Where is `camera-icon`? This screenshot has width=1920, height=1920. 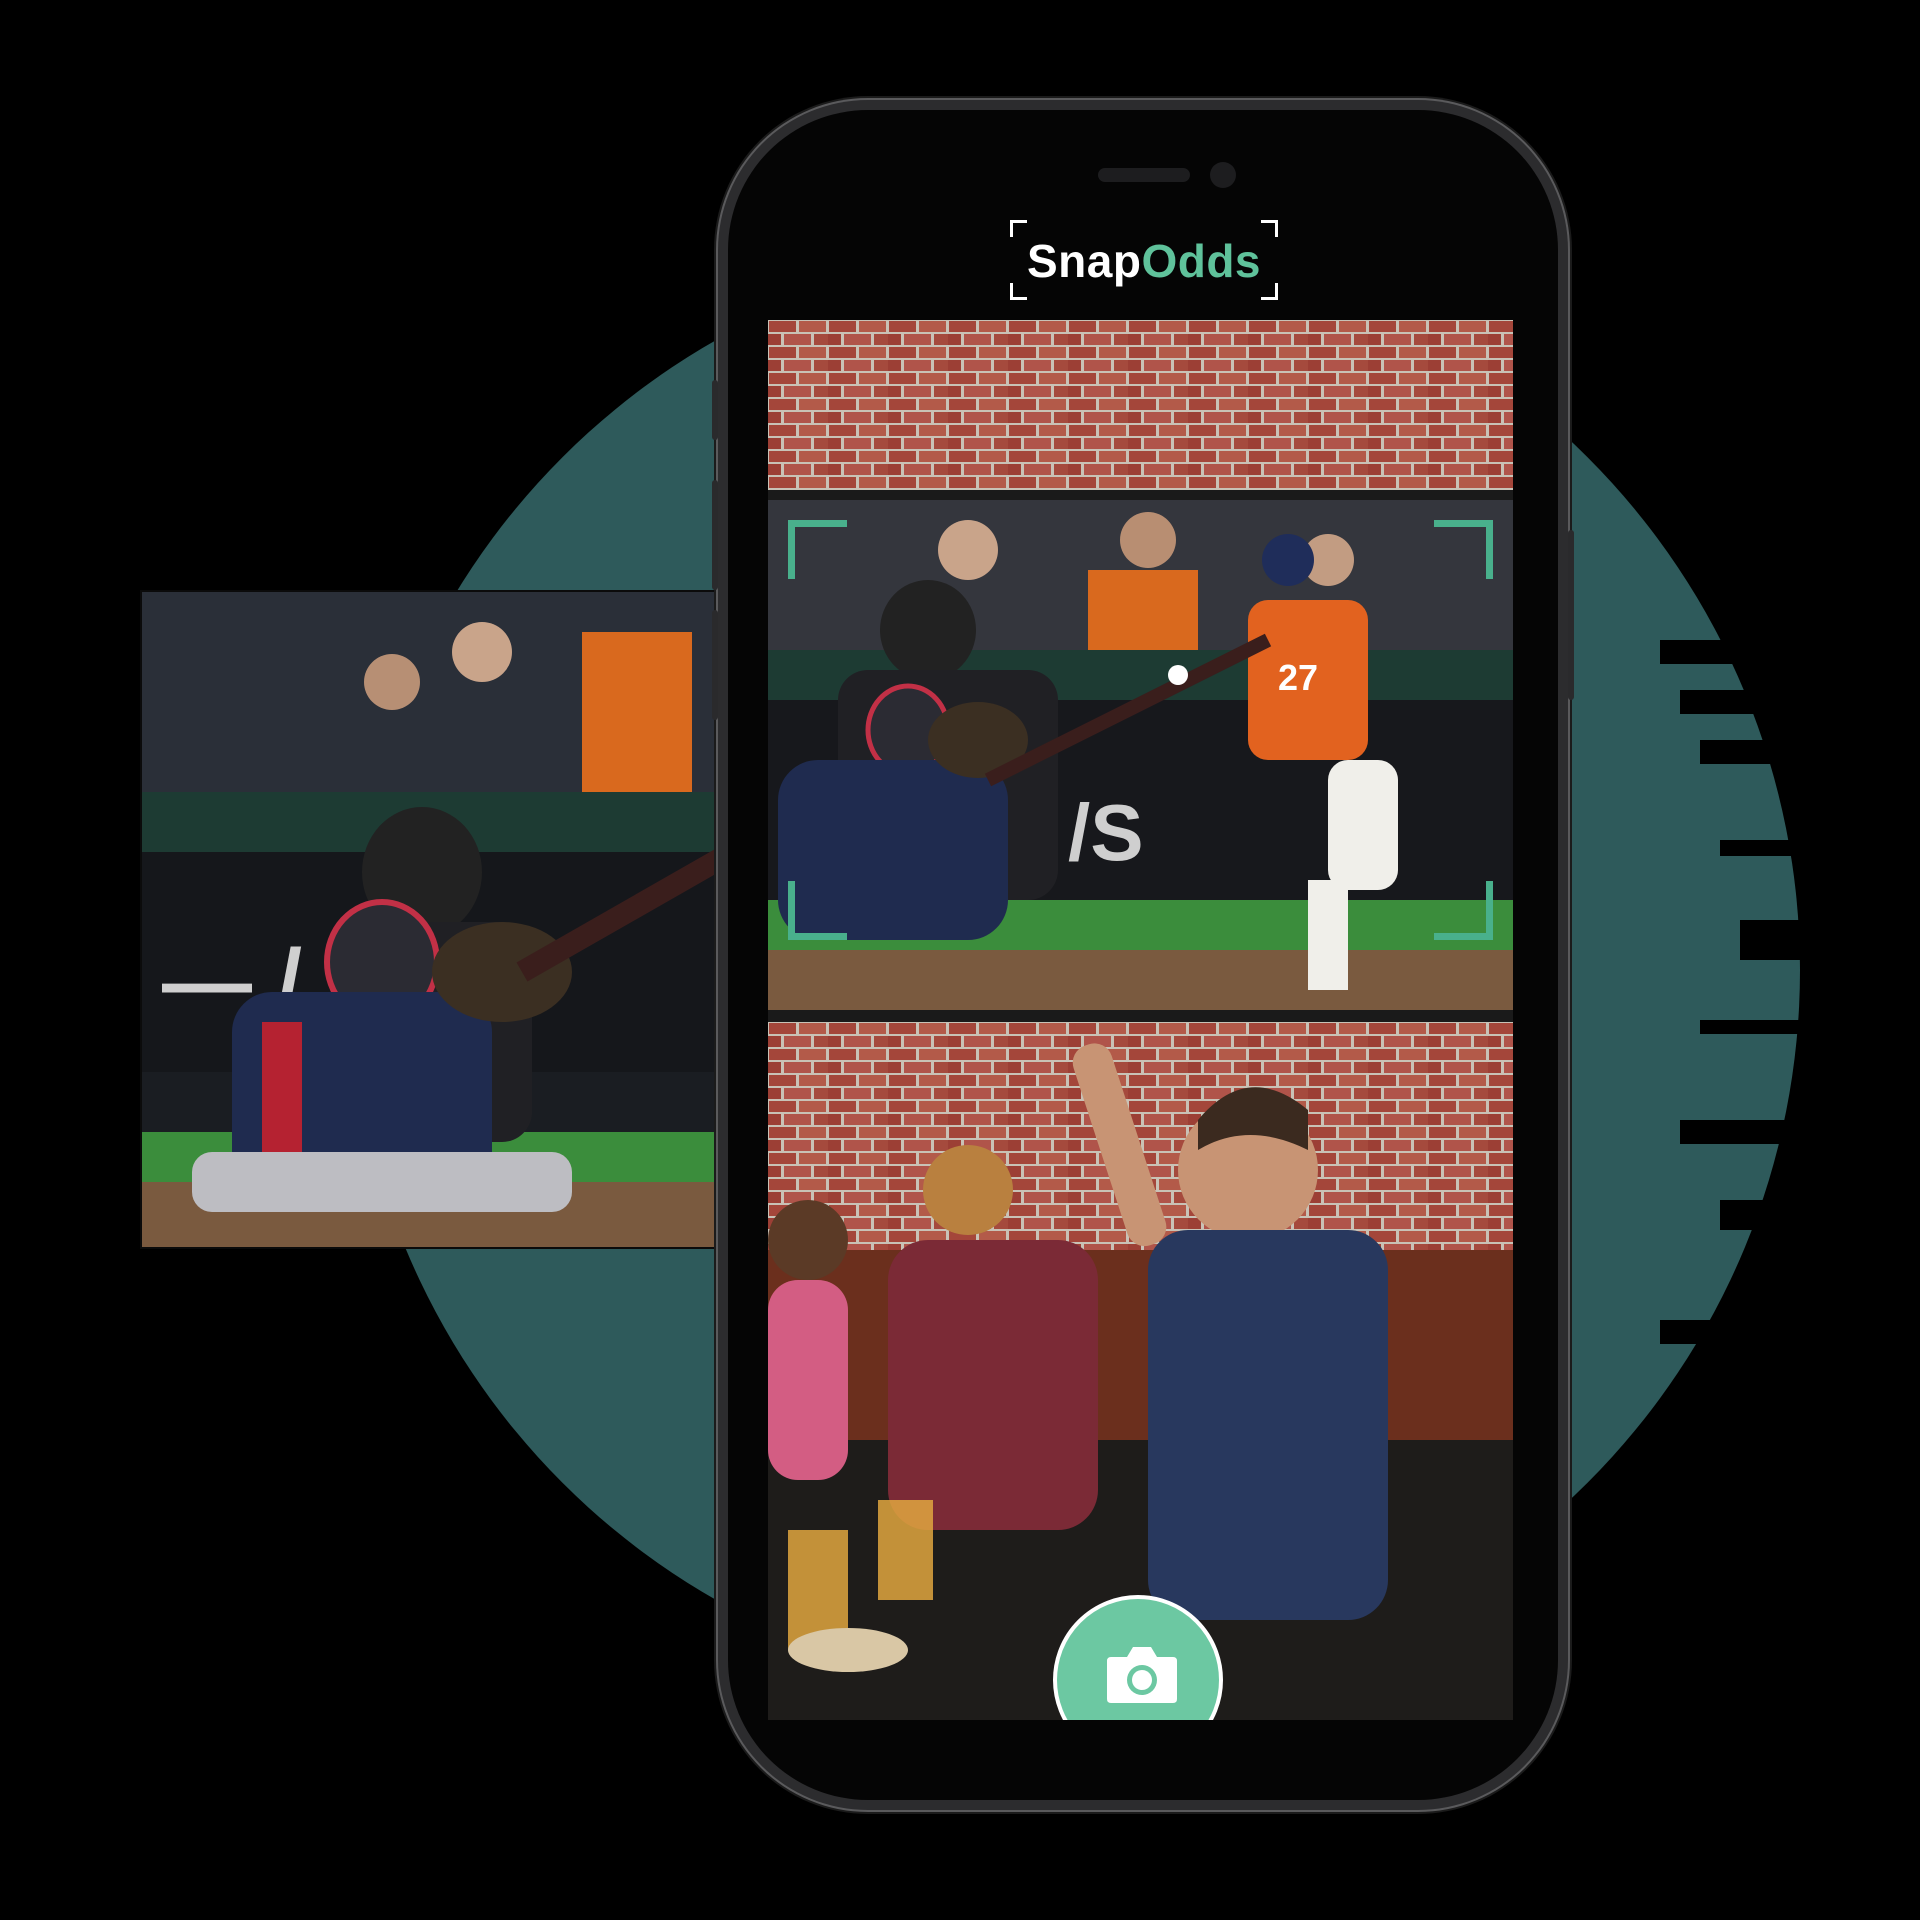 camera-icon is located at coordinates (1142, 1674).